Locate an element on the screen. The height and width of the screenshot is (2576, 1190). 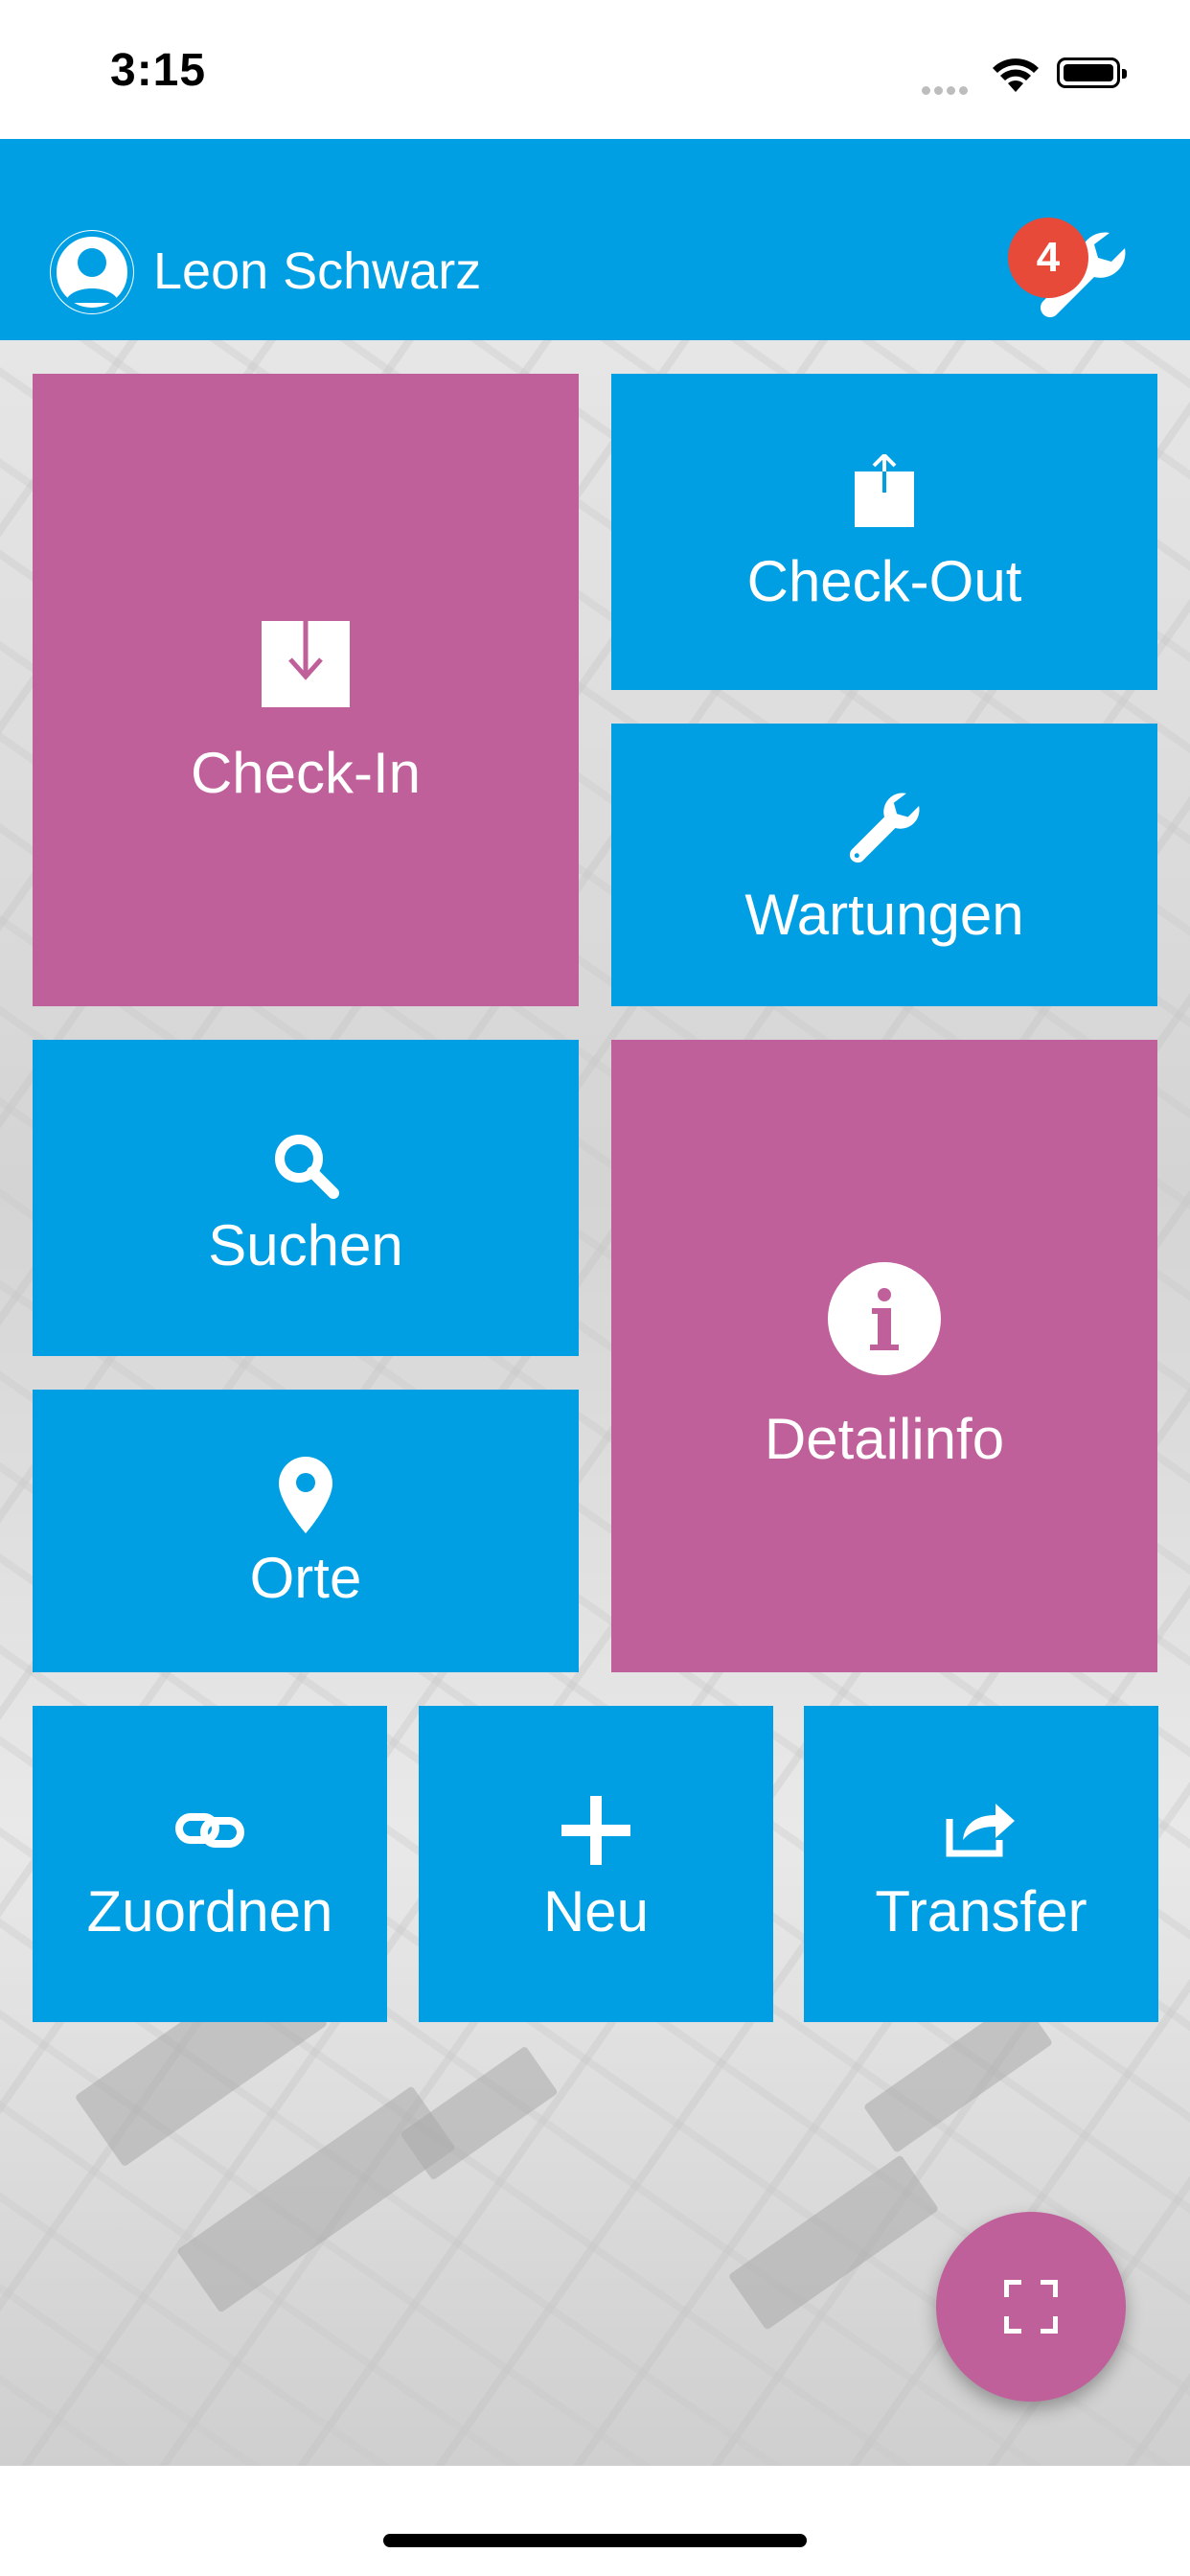
upload-box-icon is located at coordinates (885, 490).